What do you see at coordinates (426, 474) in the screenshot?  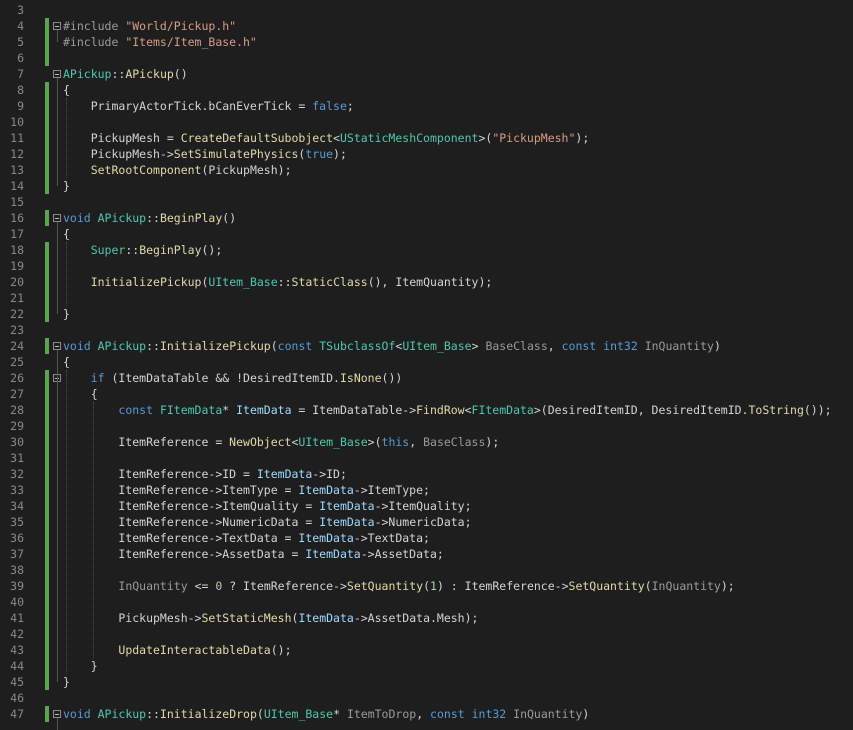 I see `code-line: 32 ItemReference->ID = ItemData->ID;` at bounding box center [426, 474].